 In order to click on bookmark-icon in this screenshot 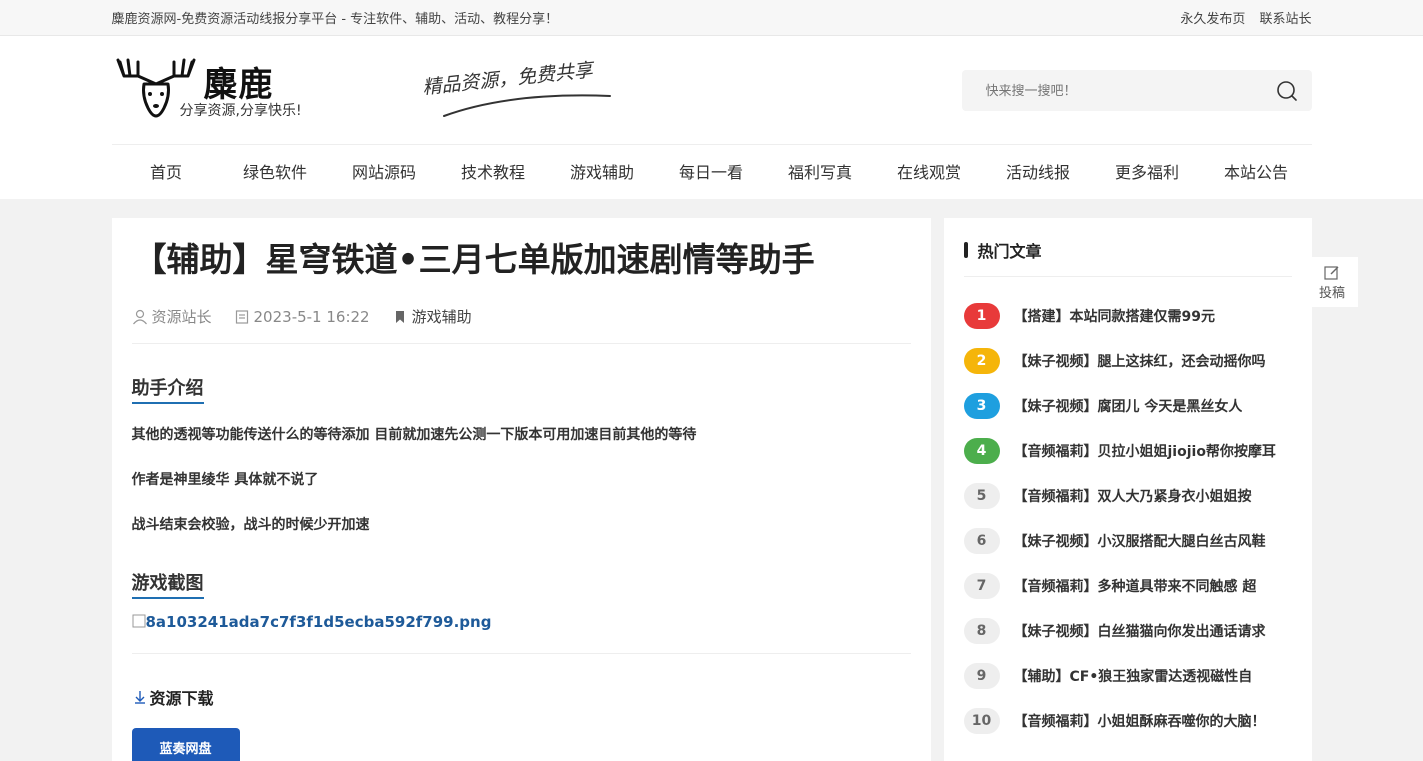, I will do `click(399, 316)`.